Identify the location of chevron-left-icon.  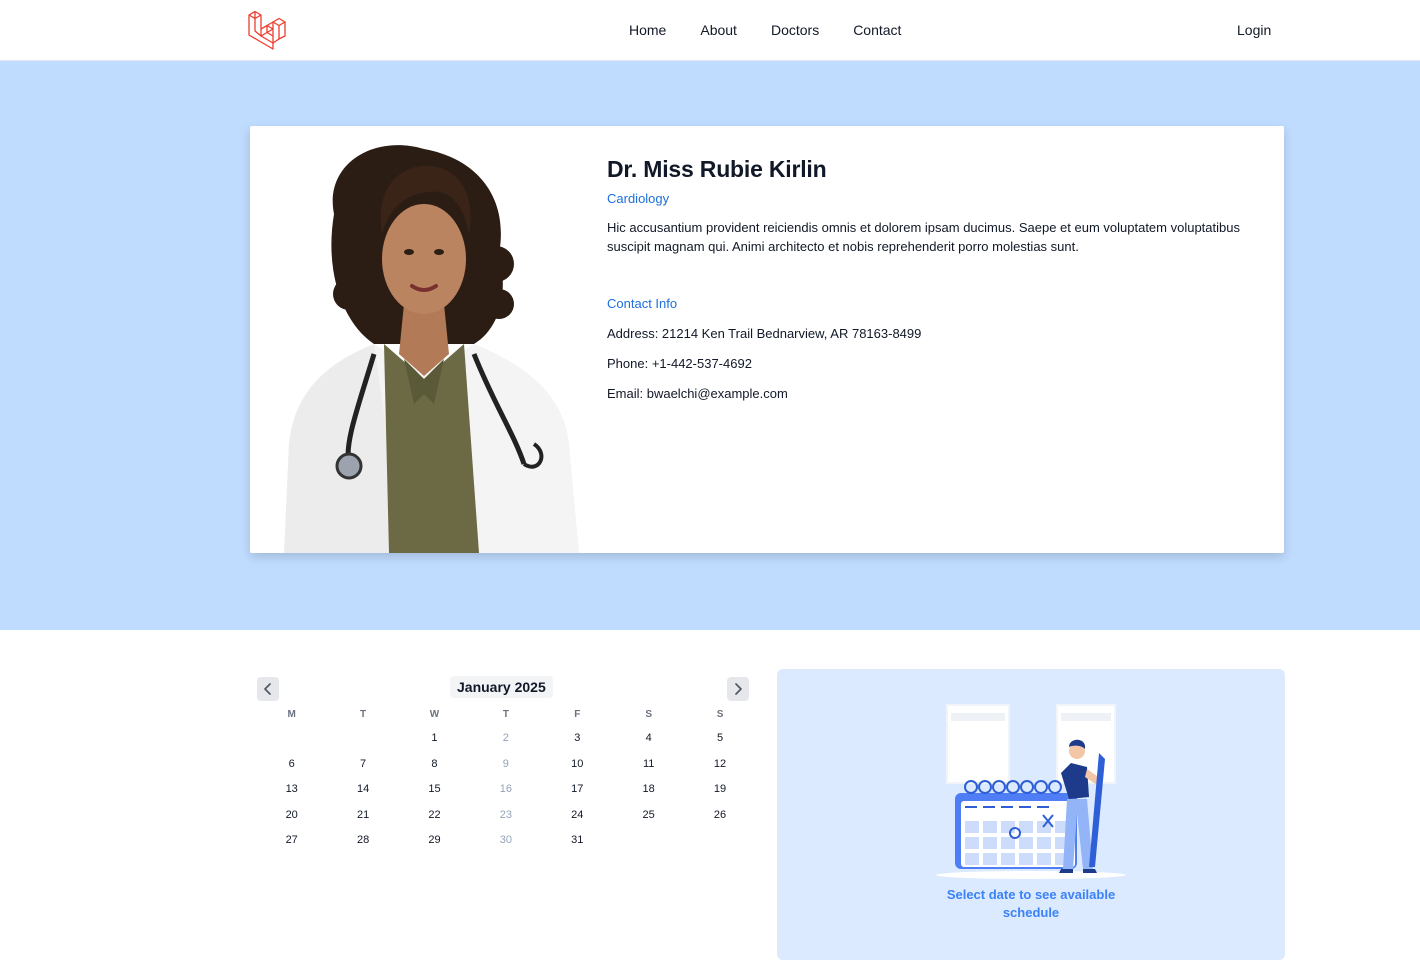
(267, 689).